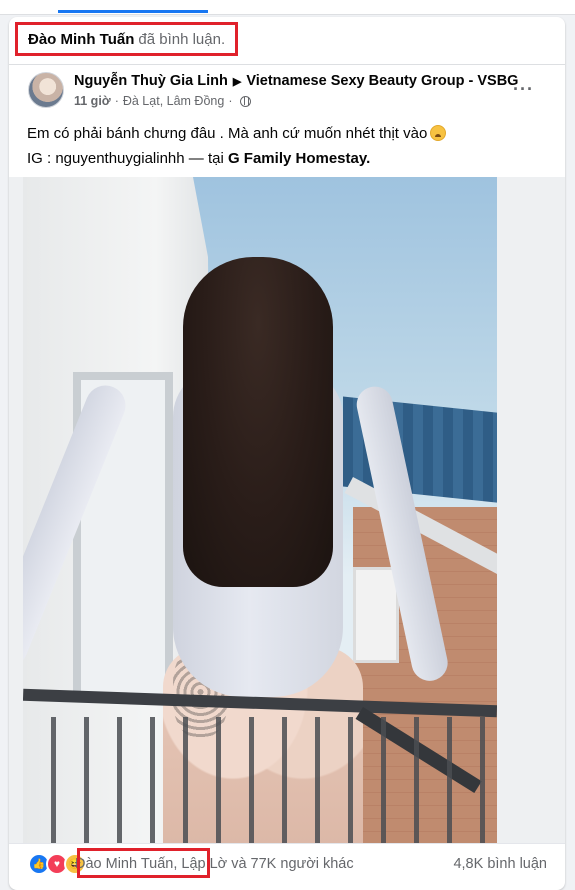 The height and width of the screenshot is (890, 575). What do you see at coordinates (214, 864) in the screenshot?
I see `reactors-summary-link: Đào Minh Tuấn, Lập Lờ và 77K người khác` at bounding box center [214, 864].